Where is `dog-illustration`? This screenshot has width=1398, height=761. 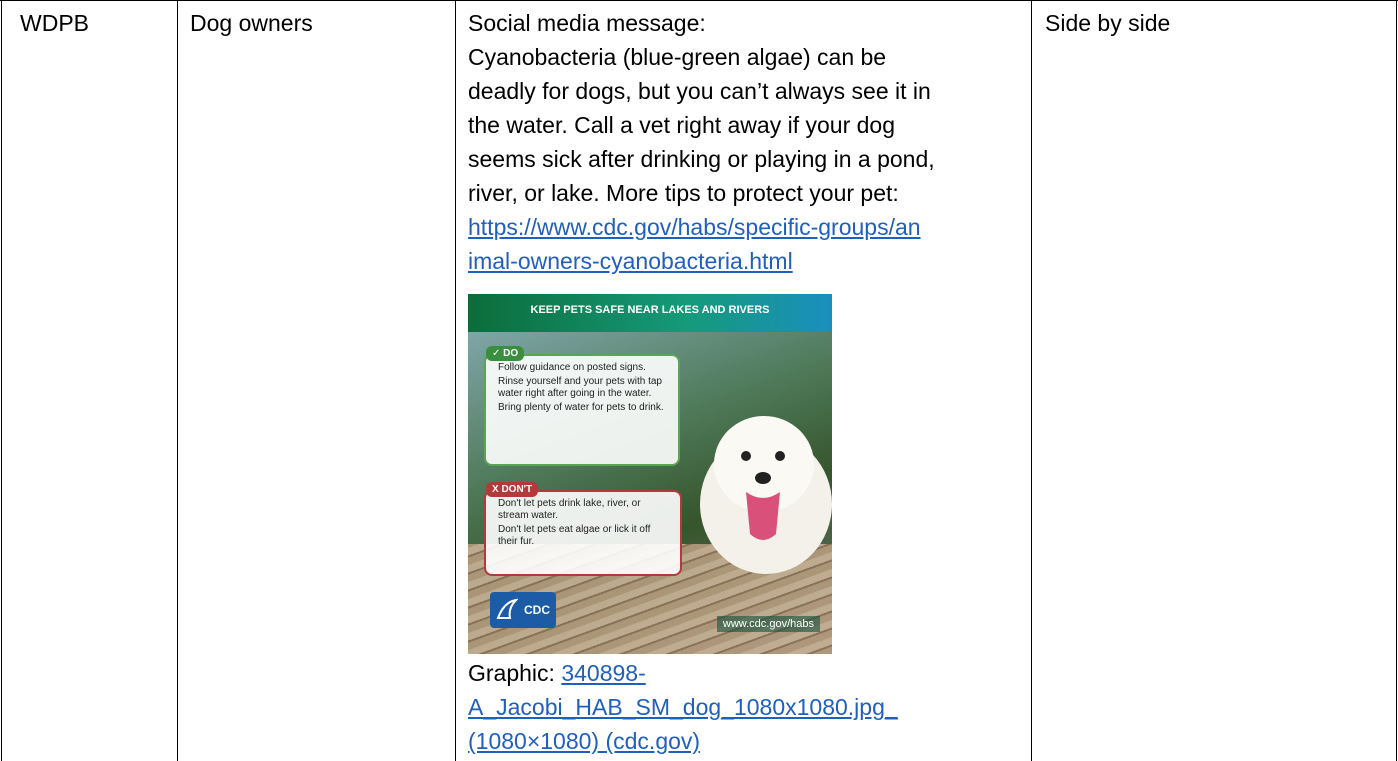 dog-illustration is located at coordinates (766, 495).